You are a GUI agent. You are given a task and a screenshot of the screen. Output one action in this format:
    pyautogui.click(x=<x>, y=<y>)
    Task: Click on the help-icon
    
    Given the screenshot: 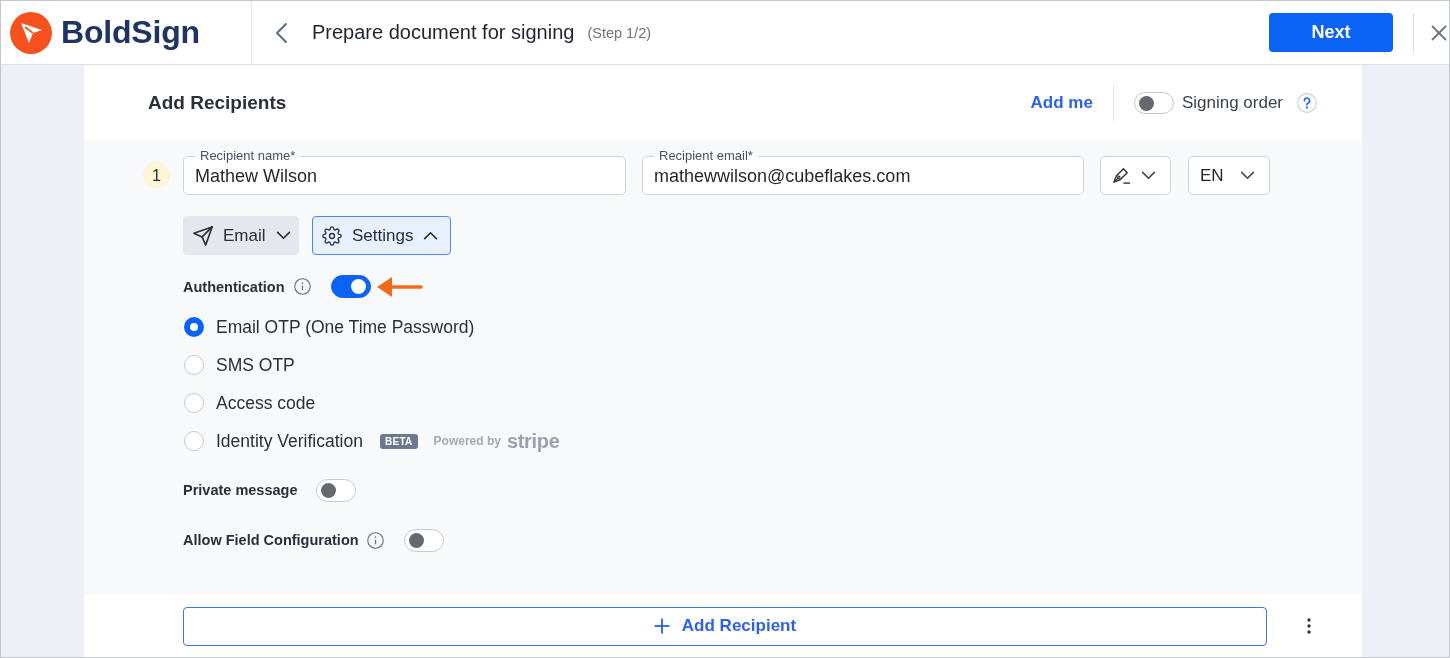 What is the action you would take?
    pyautogui.click(x=1307, y=102)
    